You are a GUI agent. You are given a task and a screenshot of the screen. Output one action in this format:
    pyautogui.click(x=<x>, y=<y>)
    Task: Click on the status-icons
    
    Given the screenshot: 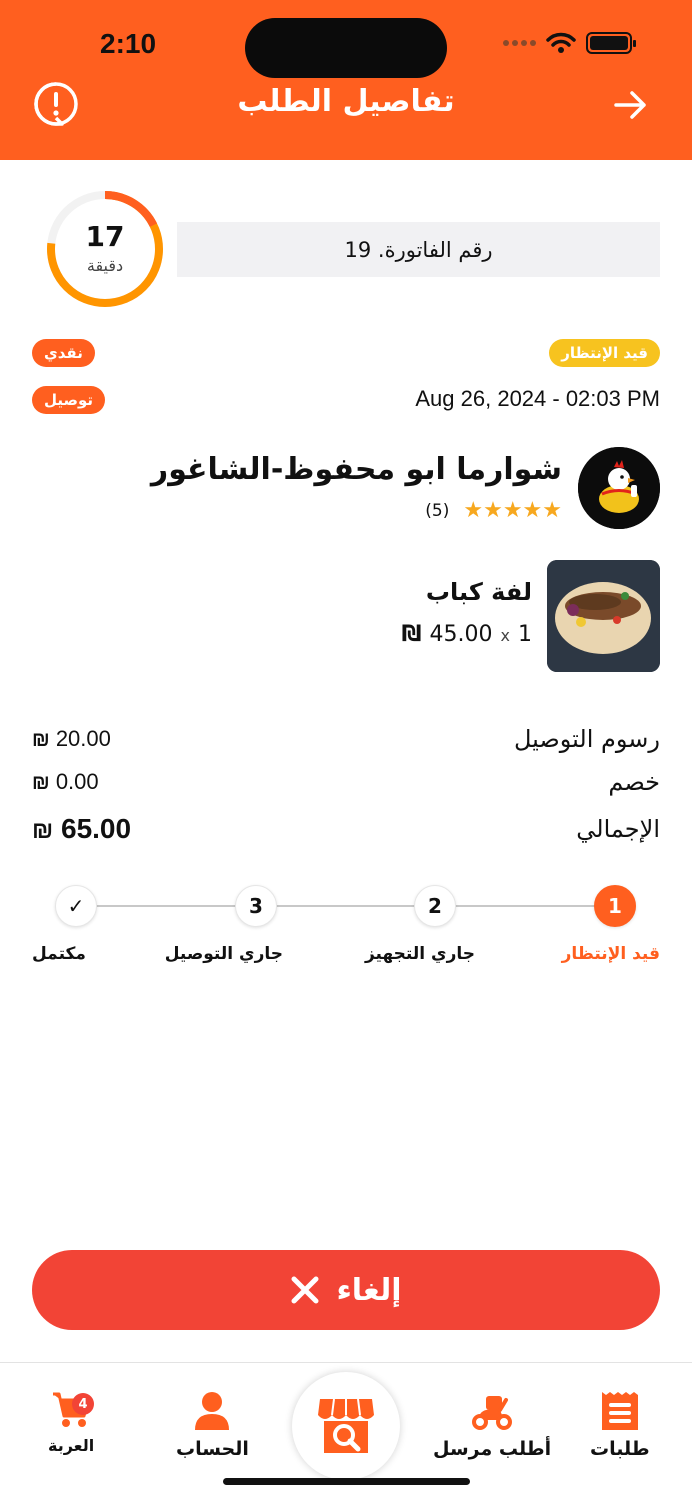 What is the action you would take?
    pyautogui.click(x=569, y=43)
    